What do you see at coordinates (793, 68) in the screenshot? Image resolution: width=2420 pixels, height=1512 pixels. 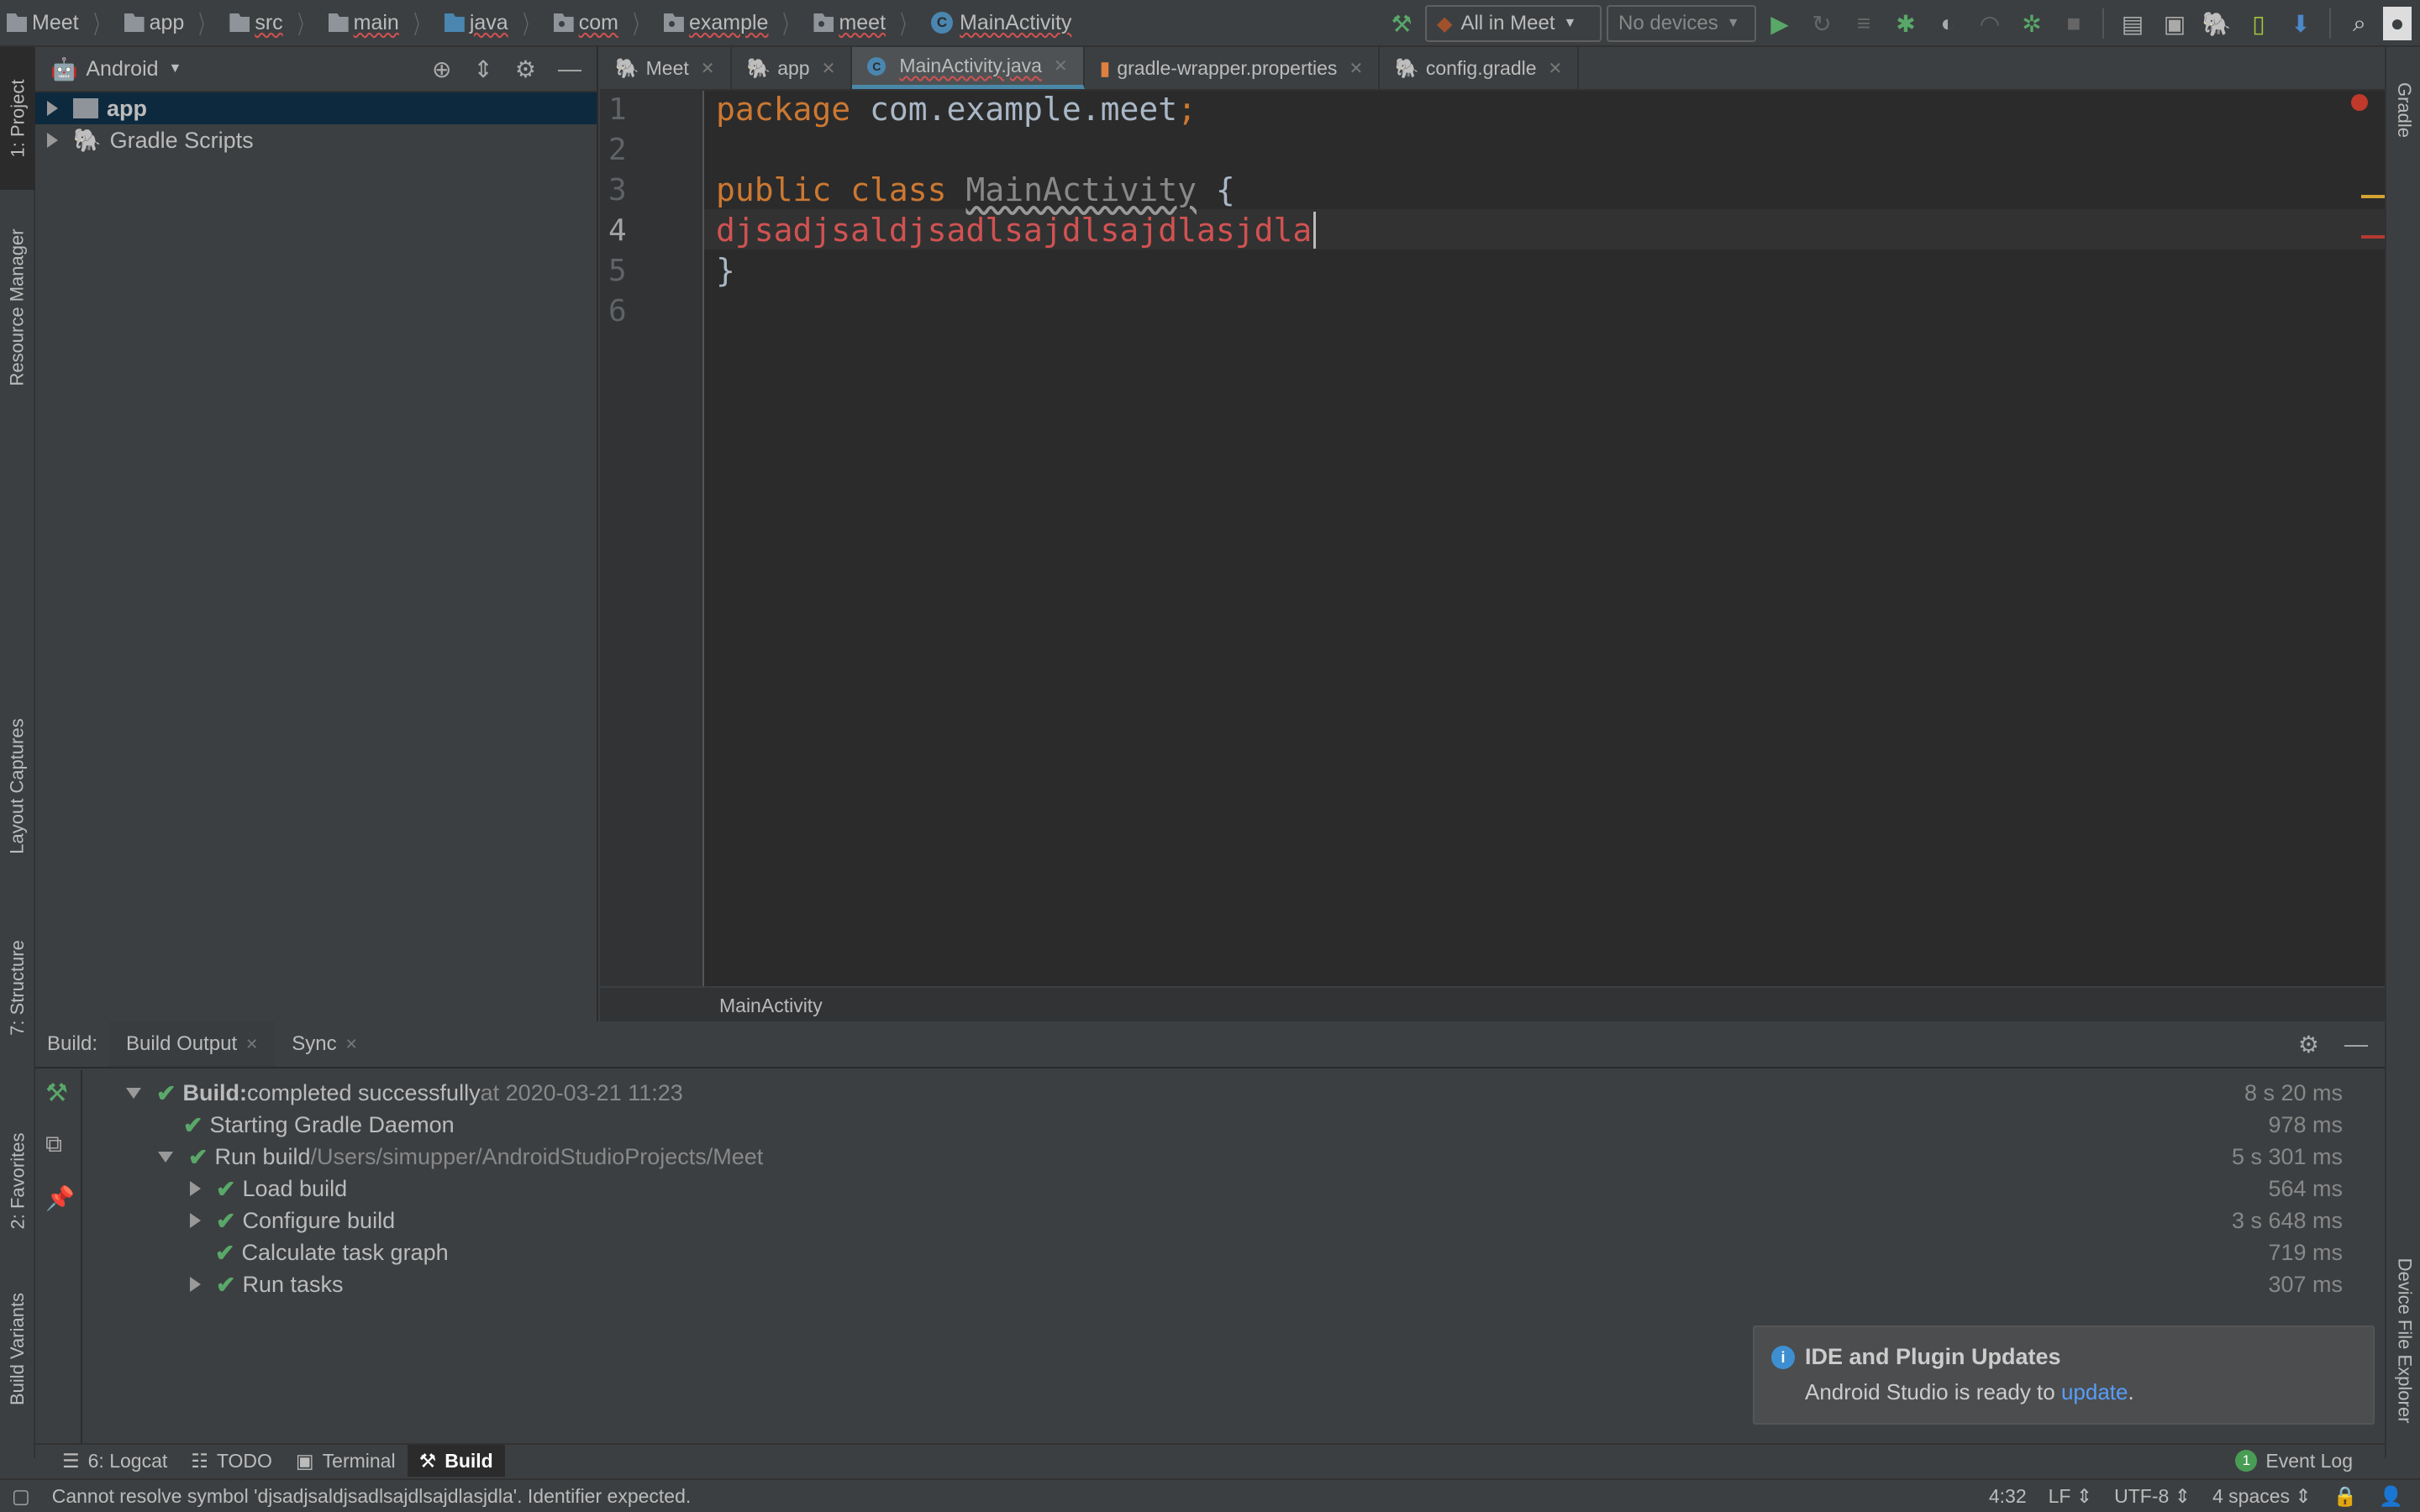 I see `tab-app: 🐘 app ✕` at bounding box center [793, 68].